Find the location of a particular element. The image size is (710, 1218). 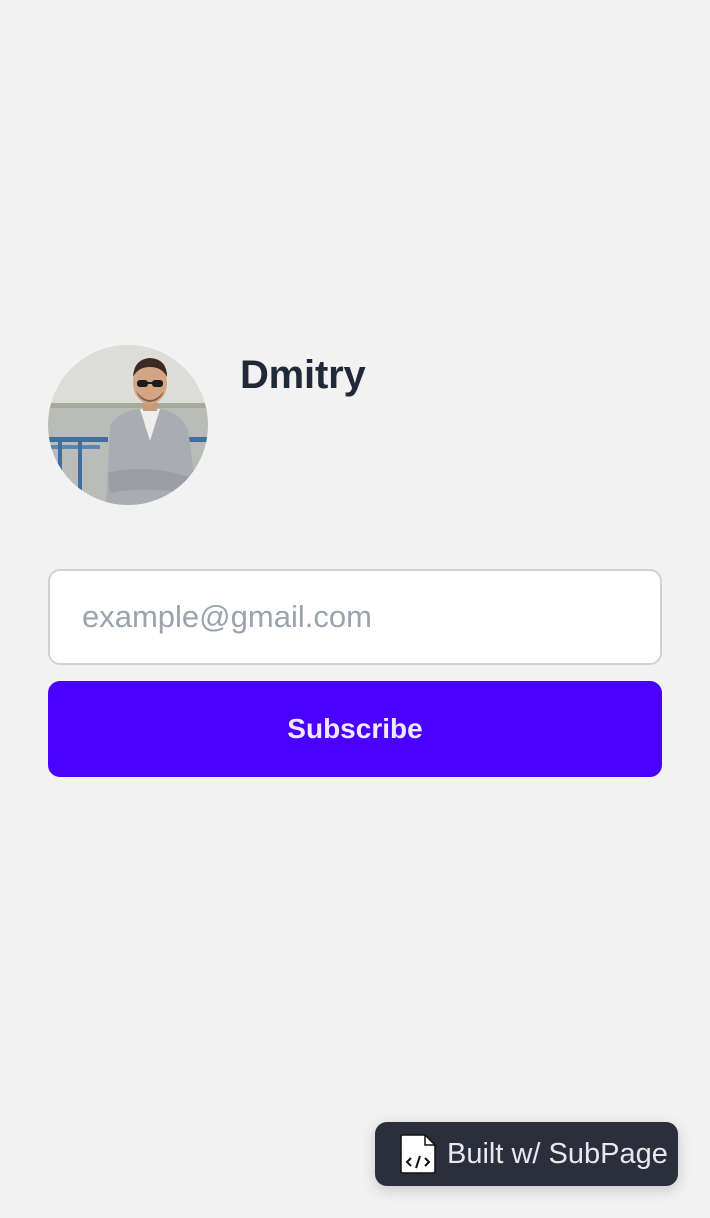

code-file-icon is located at coordinates (418, 1154).